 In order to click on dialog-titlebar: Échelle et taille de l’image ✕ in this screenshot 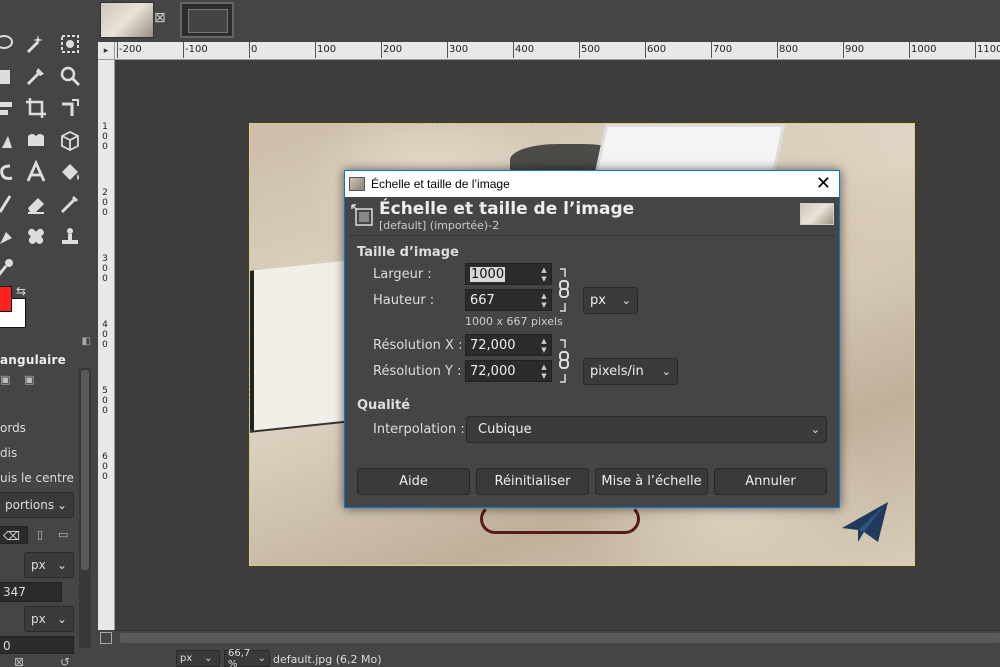, I will do `click(592, 184)`.